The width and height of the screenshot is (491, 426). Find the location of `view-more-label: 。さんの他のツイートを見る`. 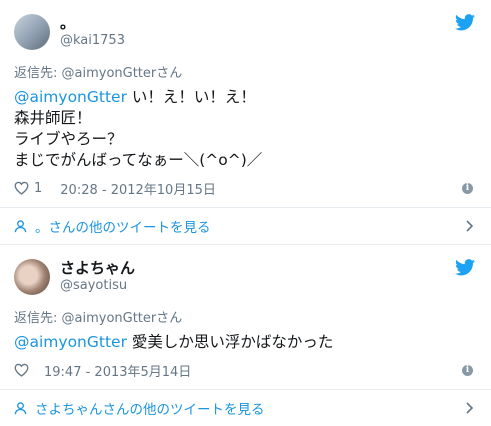

view-more-label: 。さんの他のツイートを見る is located at coordinates (123, 226).